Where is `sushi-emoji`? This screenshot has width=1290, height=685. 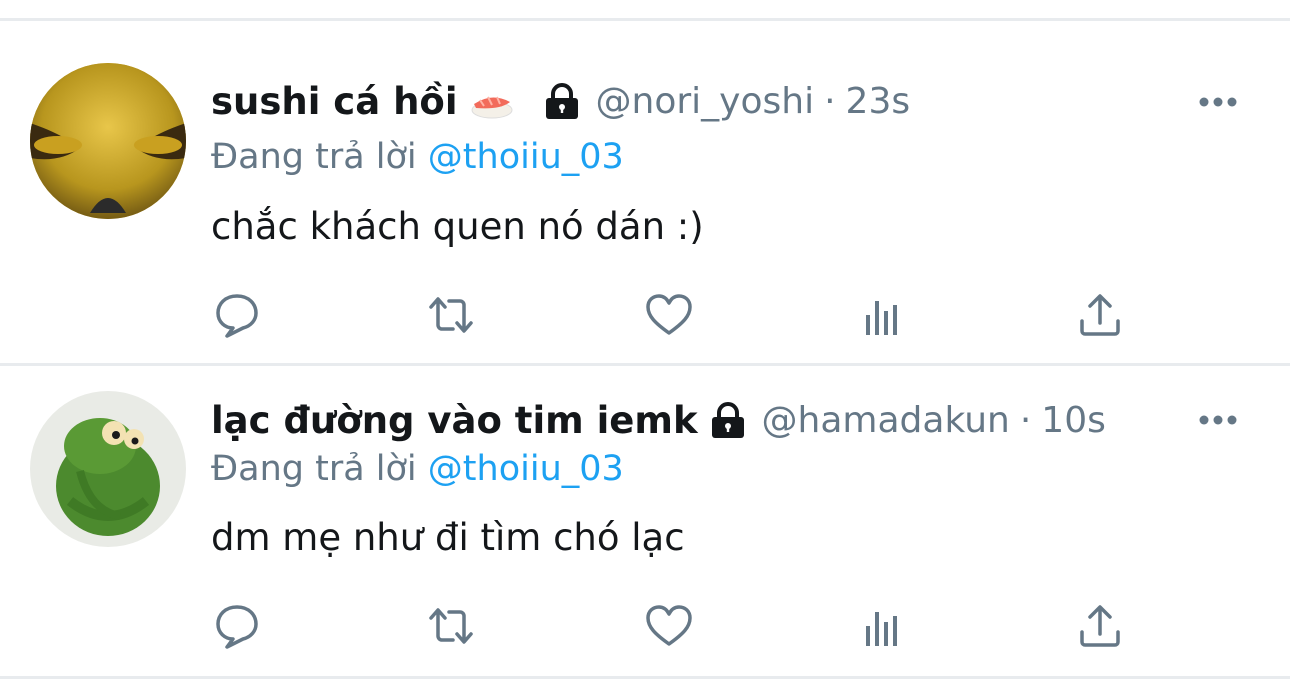
sushi-emoji is located at coordinates (492, 103).